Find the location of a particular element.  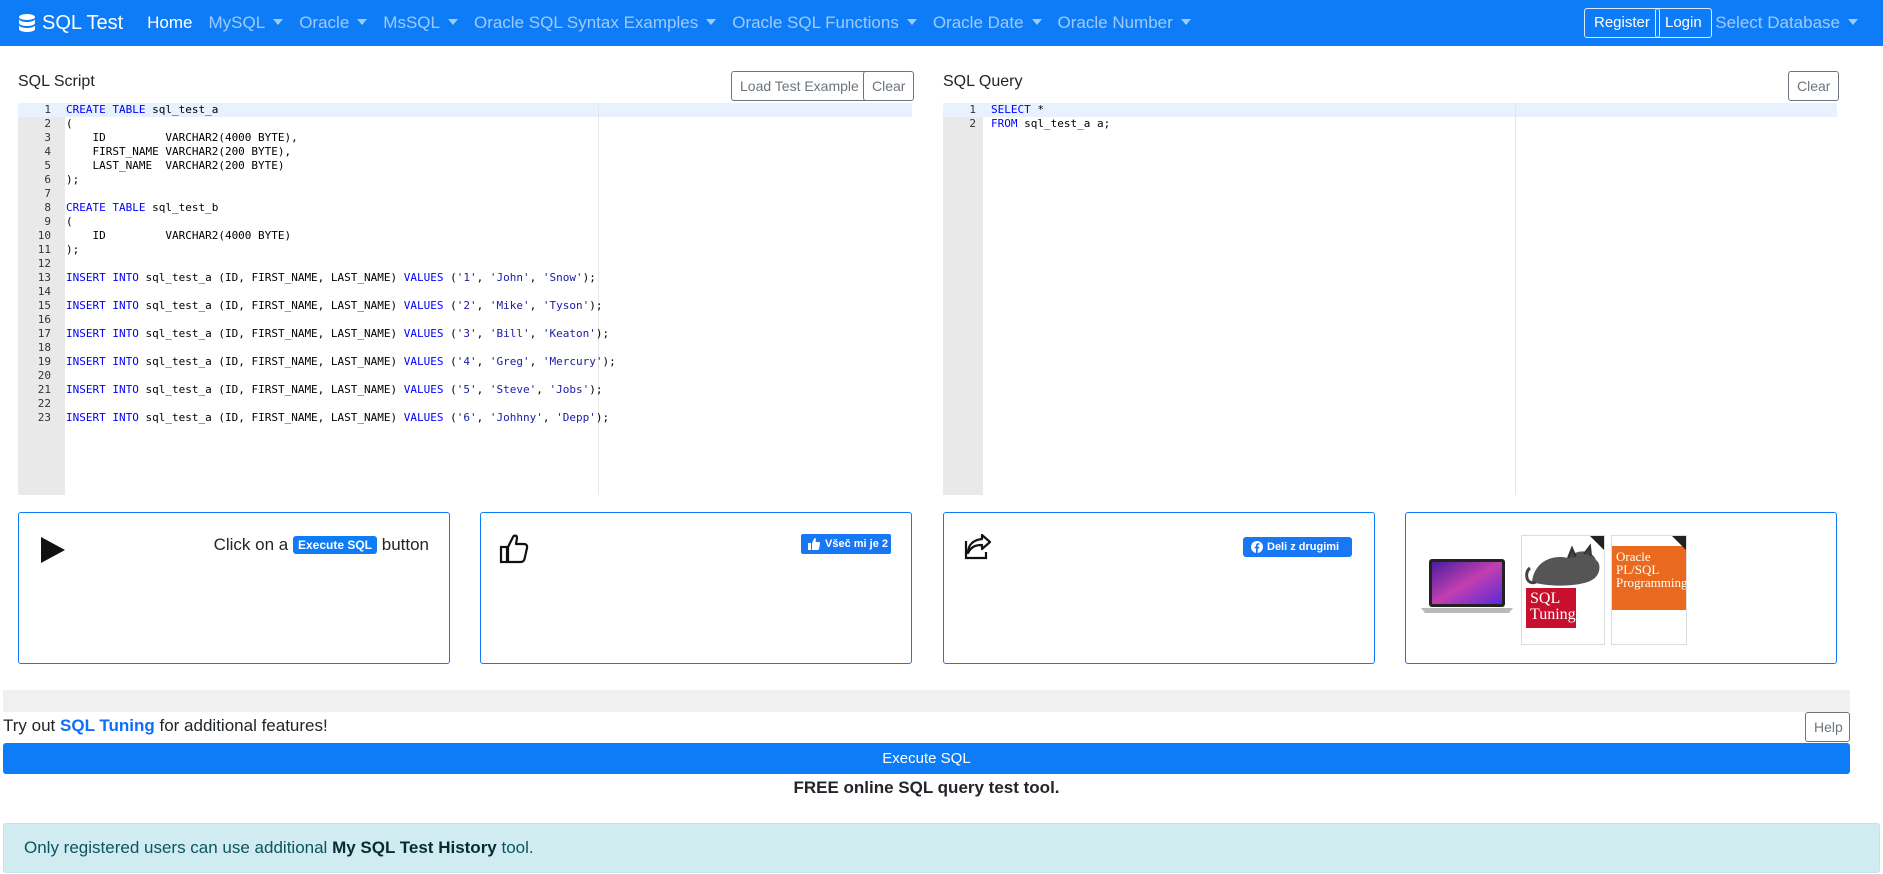

code-line: 10 ID VARCHAR2(4000 BYTE) is located at coordinates (465, 236).